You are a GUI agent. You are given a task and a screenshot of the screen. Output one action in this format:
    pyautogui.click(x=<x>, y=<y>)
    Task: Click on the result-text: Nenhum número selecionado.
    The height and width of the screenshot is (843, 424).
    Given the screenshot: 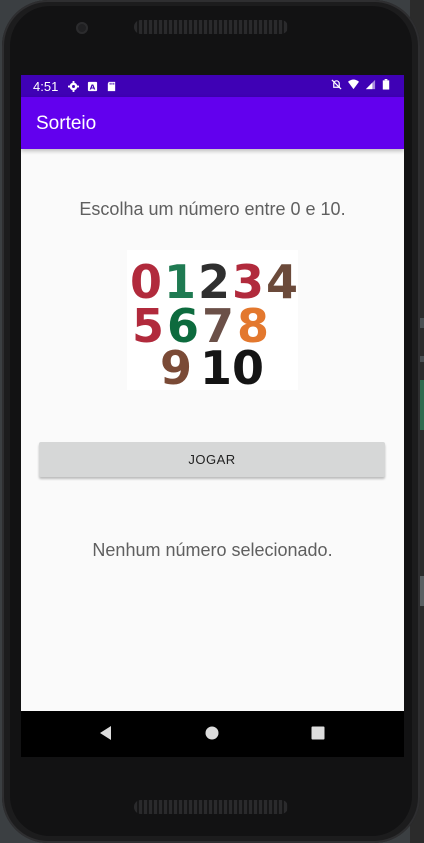 What is the action you would take?
    pyautogui.click(x=212, y=550)
    